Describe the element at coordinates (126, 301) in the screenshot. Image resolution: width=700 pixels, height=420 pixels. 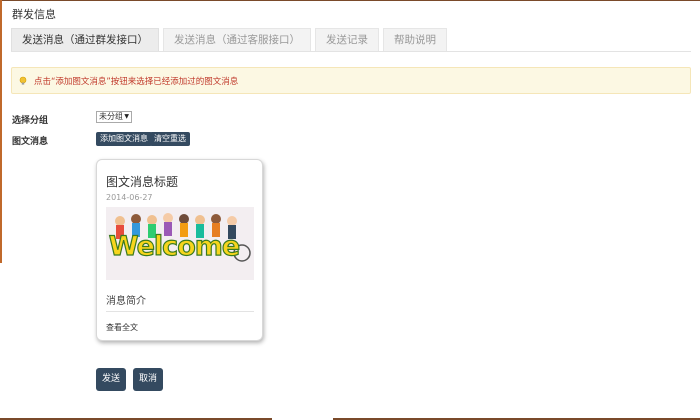
I see `card-summary: 消息简介` at that location.